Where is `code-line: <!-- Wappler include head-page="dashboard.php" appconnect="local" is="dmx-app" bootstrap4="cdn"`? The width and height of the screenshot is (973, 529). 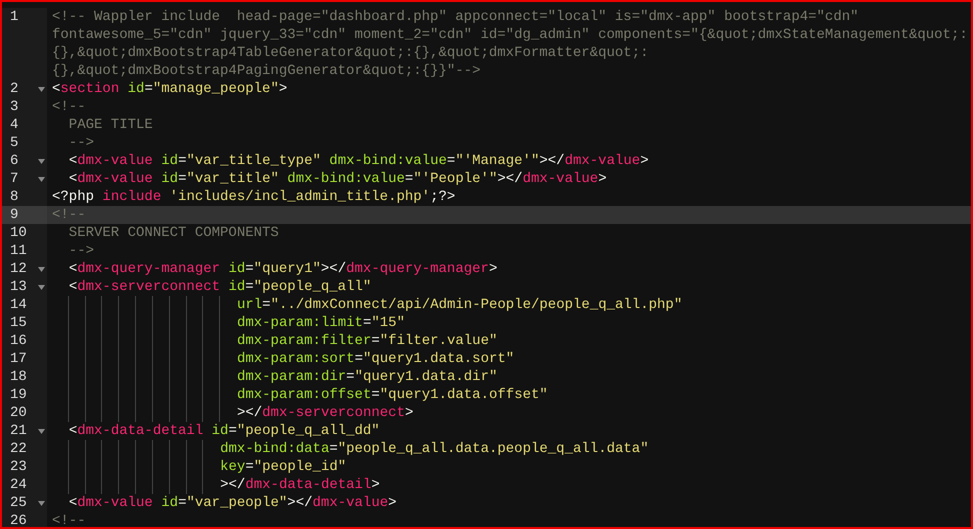 code-line: <!-- Wappler include head-page="dashboard.php" appconnect="local" is="dmx-app" bootstrap4="cdn" is located at coordinates (455, 17).